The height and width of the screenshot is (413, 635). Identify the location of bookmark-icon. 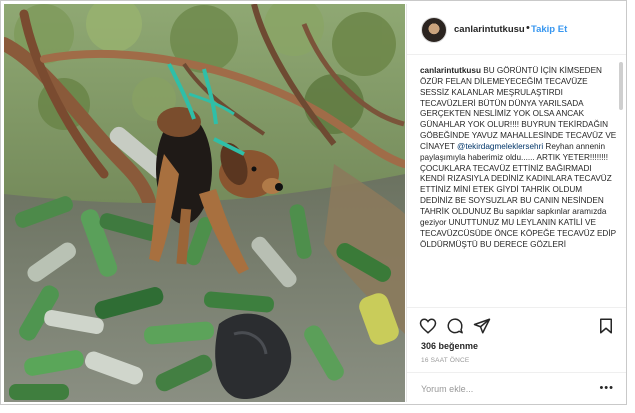
(606, 326).